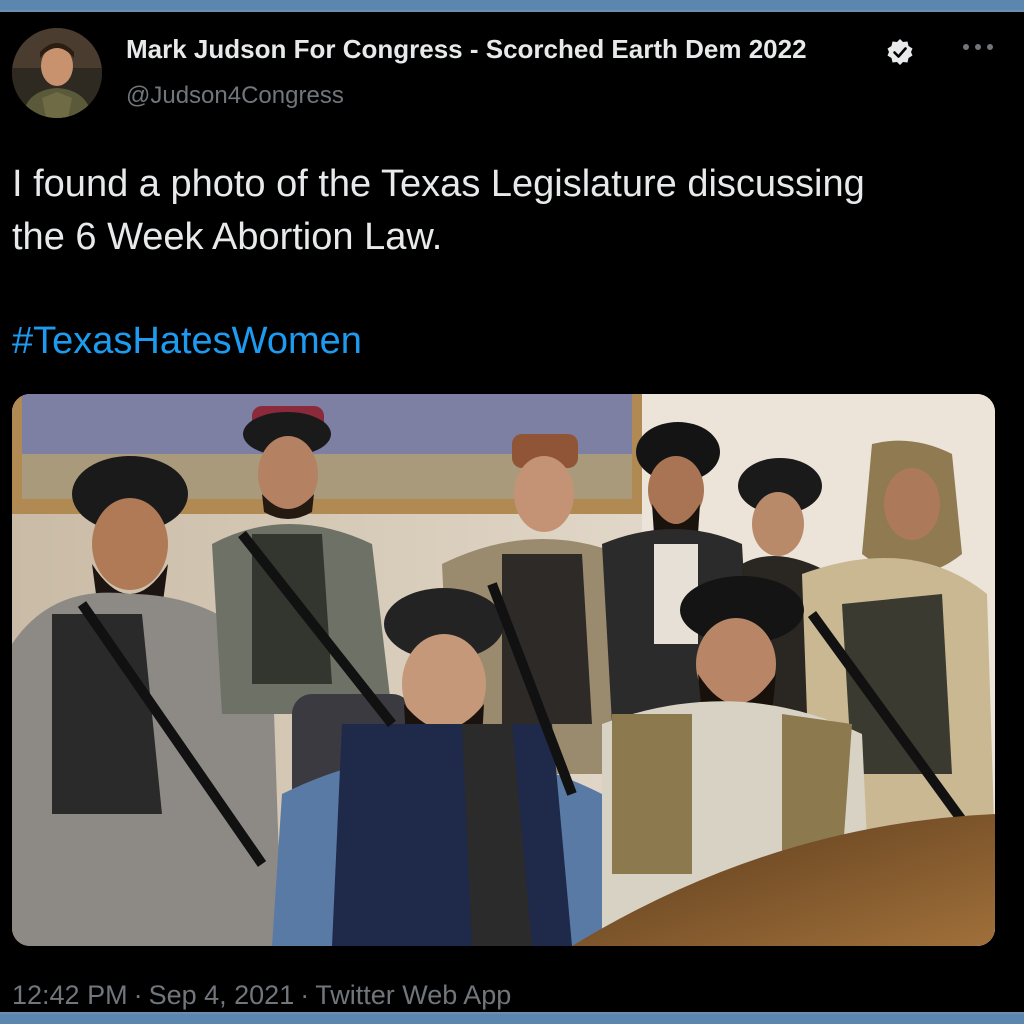 This screenshot has width=1024, height=1024. I want to click on tweet-time: 12:42 PM, so click(70, 995).